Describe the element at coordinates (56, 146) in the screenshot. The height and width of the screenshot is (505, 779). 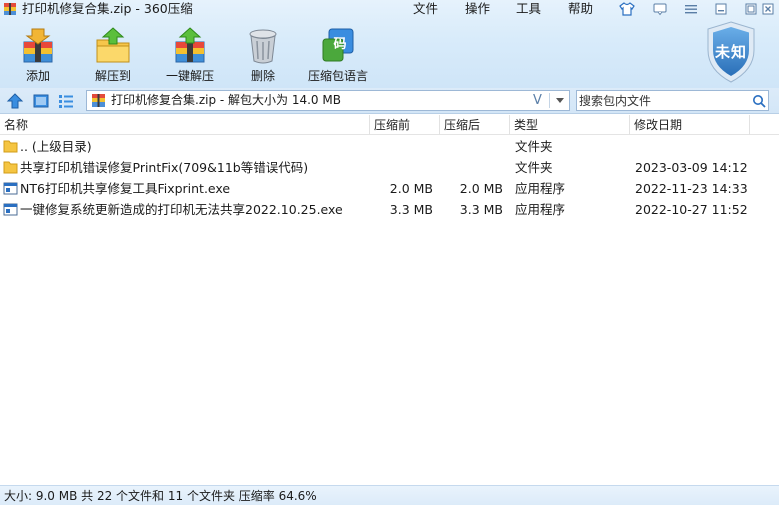
I see `file-name: .. (上级目录)` at that location.